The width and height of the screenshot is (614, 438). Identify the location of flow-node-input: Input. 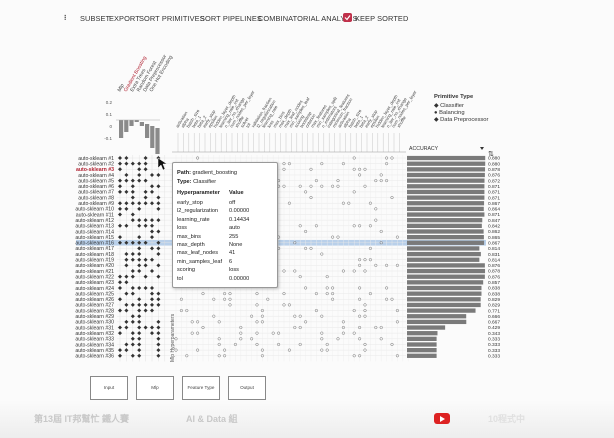
(109, 388).